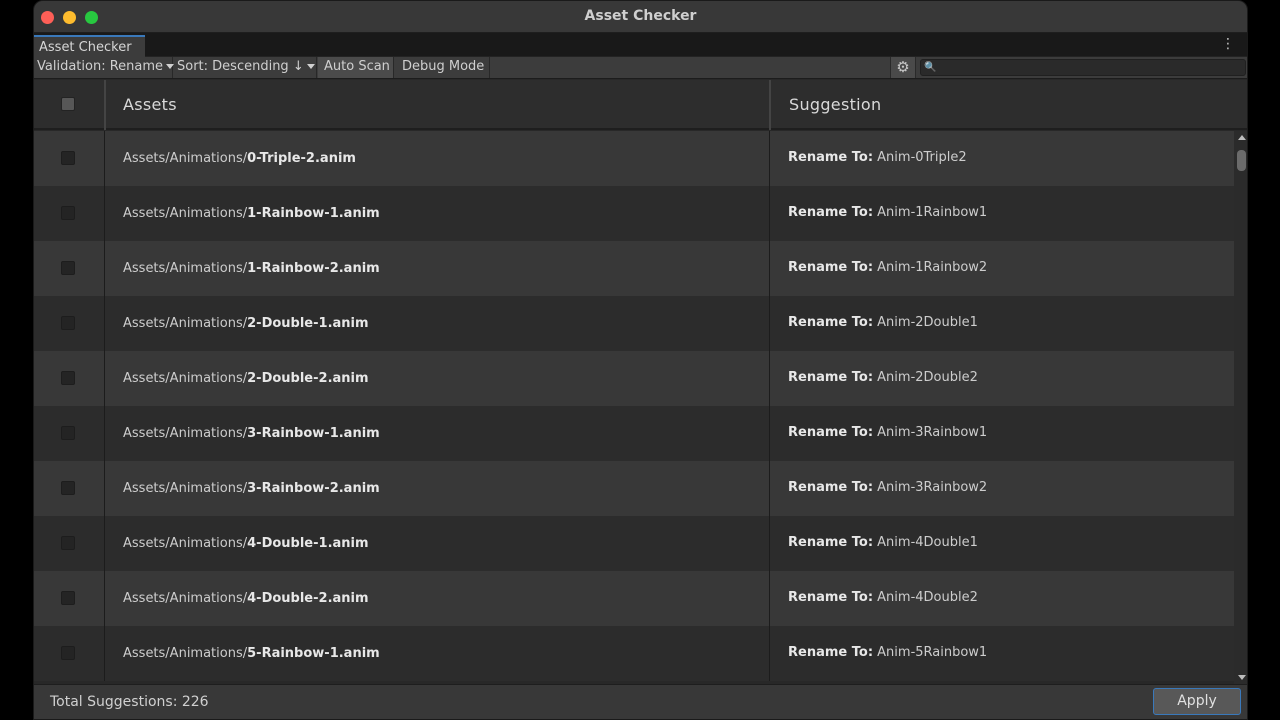 The image size is (1280, 720). I want to click on sort-dropdown: Sort: Descending ↓, so click(245, 67).